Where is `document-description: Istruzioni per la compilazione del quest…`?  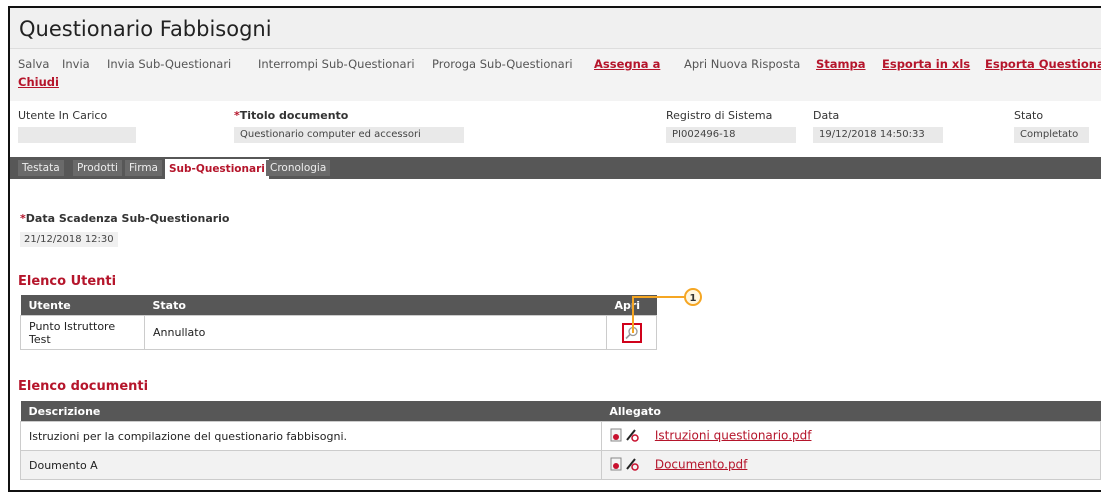 document-description: Istruzioni per la compilazione del quest… is located at coordinates (311, 436).